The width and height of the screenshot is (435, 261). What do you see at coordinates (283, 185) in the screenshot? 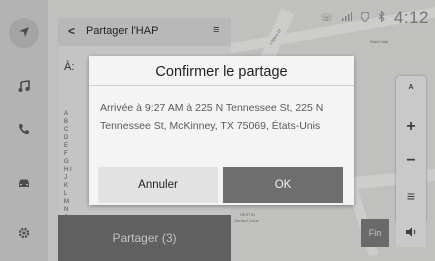
I see `ok-button: OK` at bounding box center [283, 185].